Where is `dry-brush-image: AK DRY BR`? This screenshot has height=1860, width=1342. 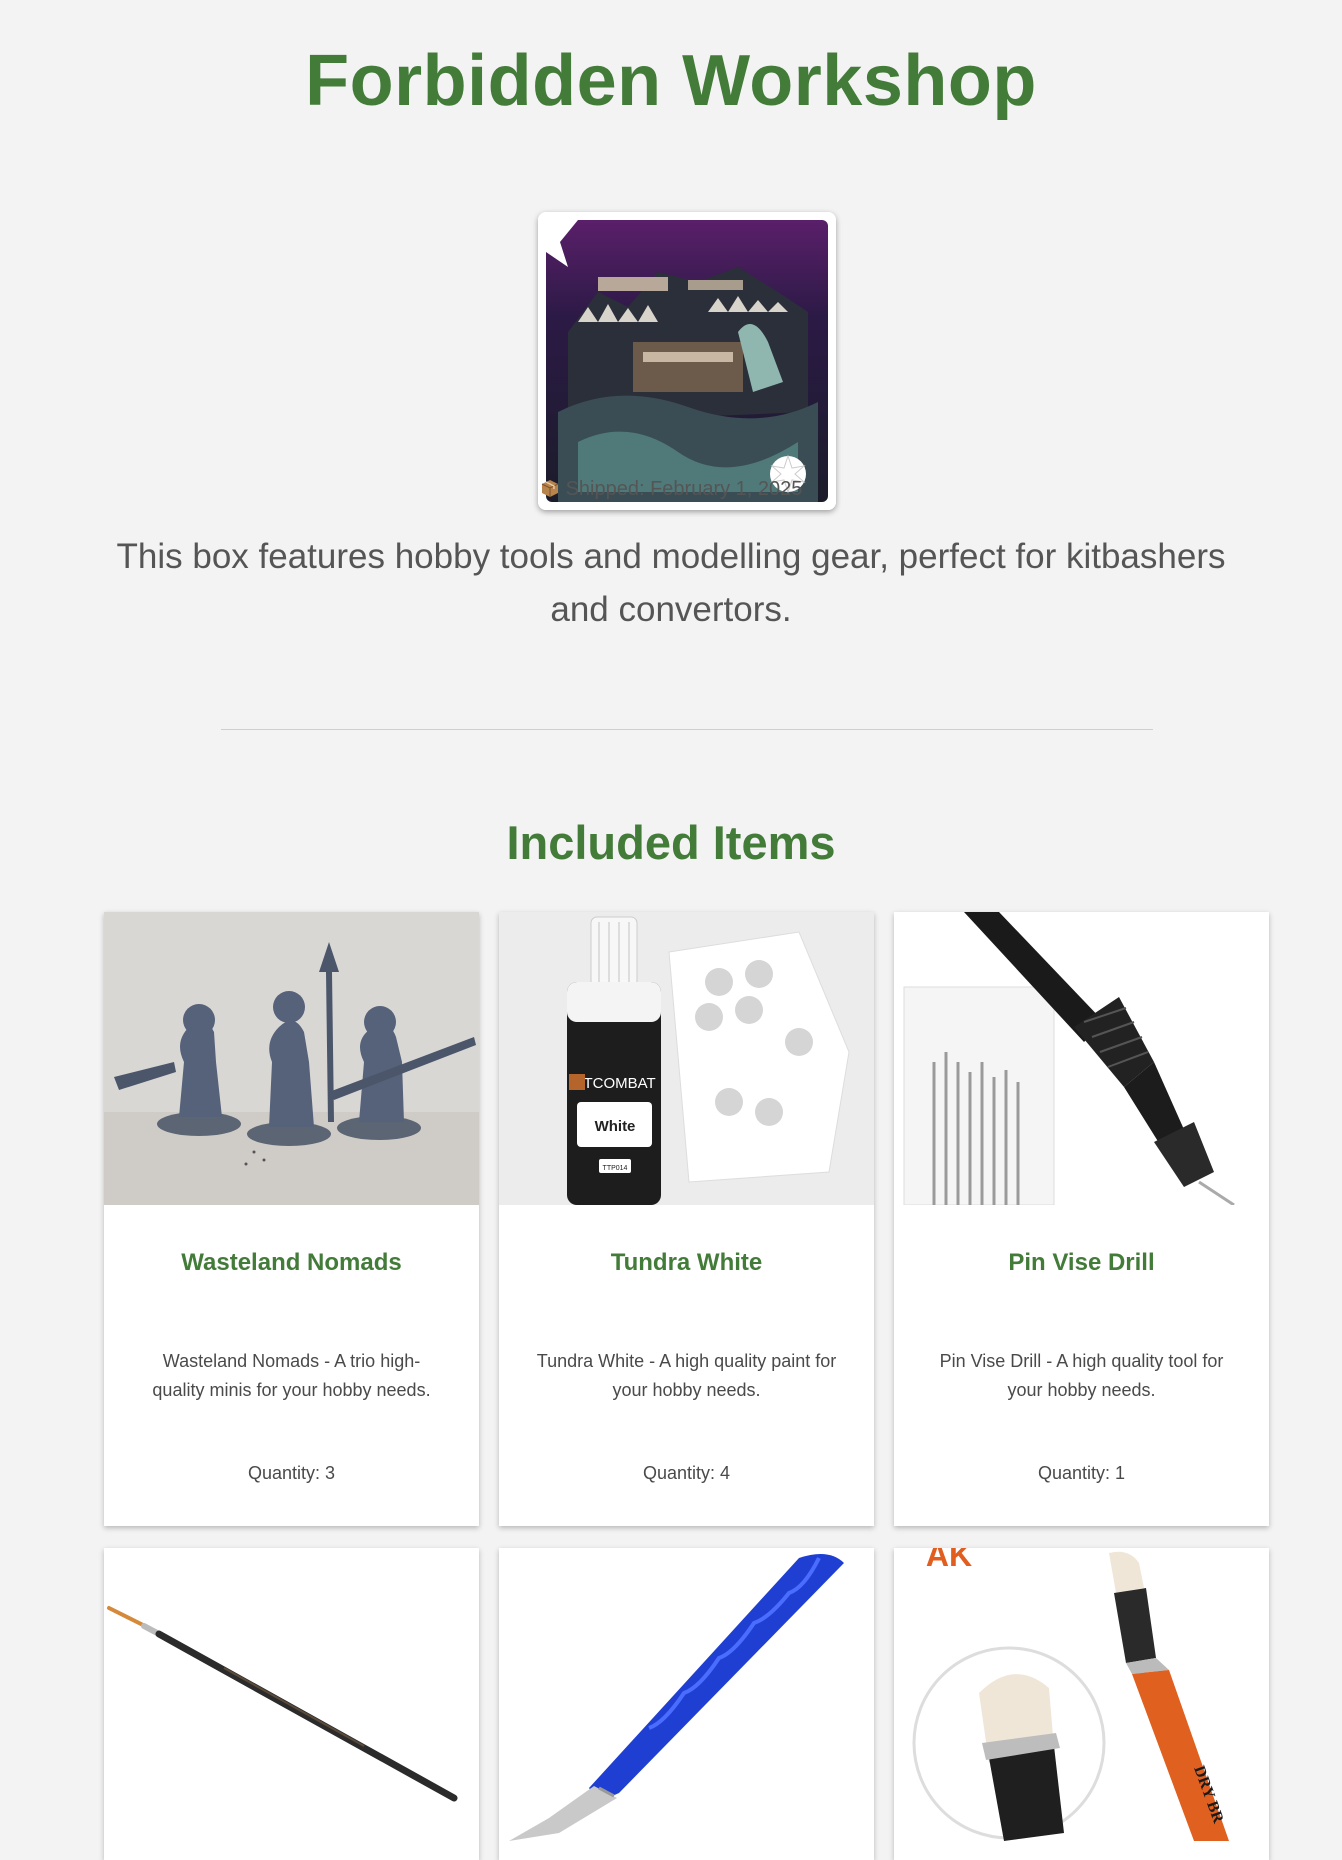 dry-brush-image: AK DRY BR is located at coordinates (1081, 1694).